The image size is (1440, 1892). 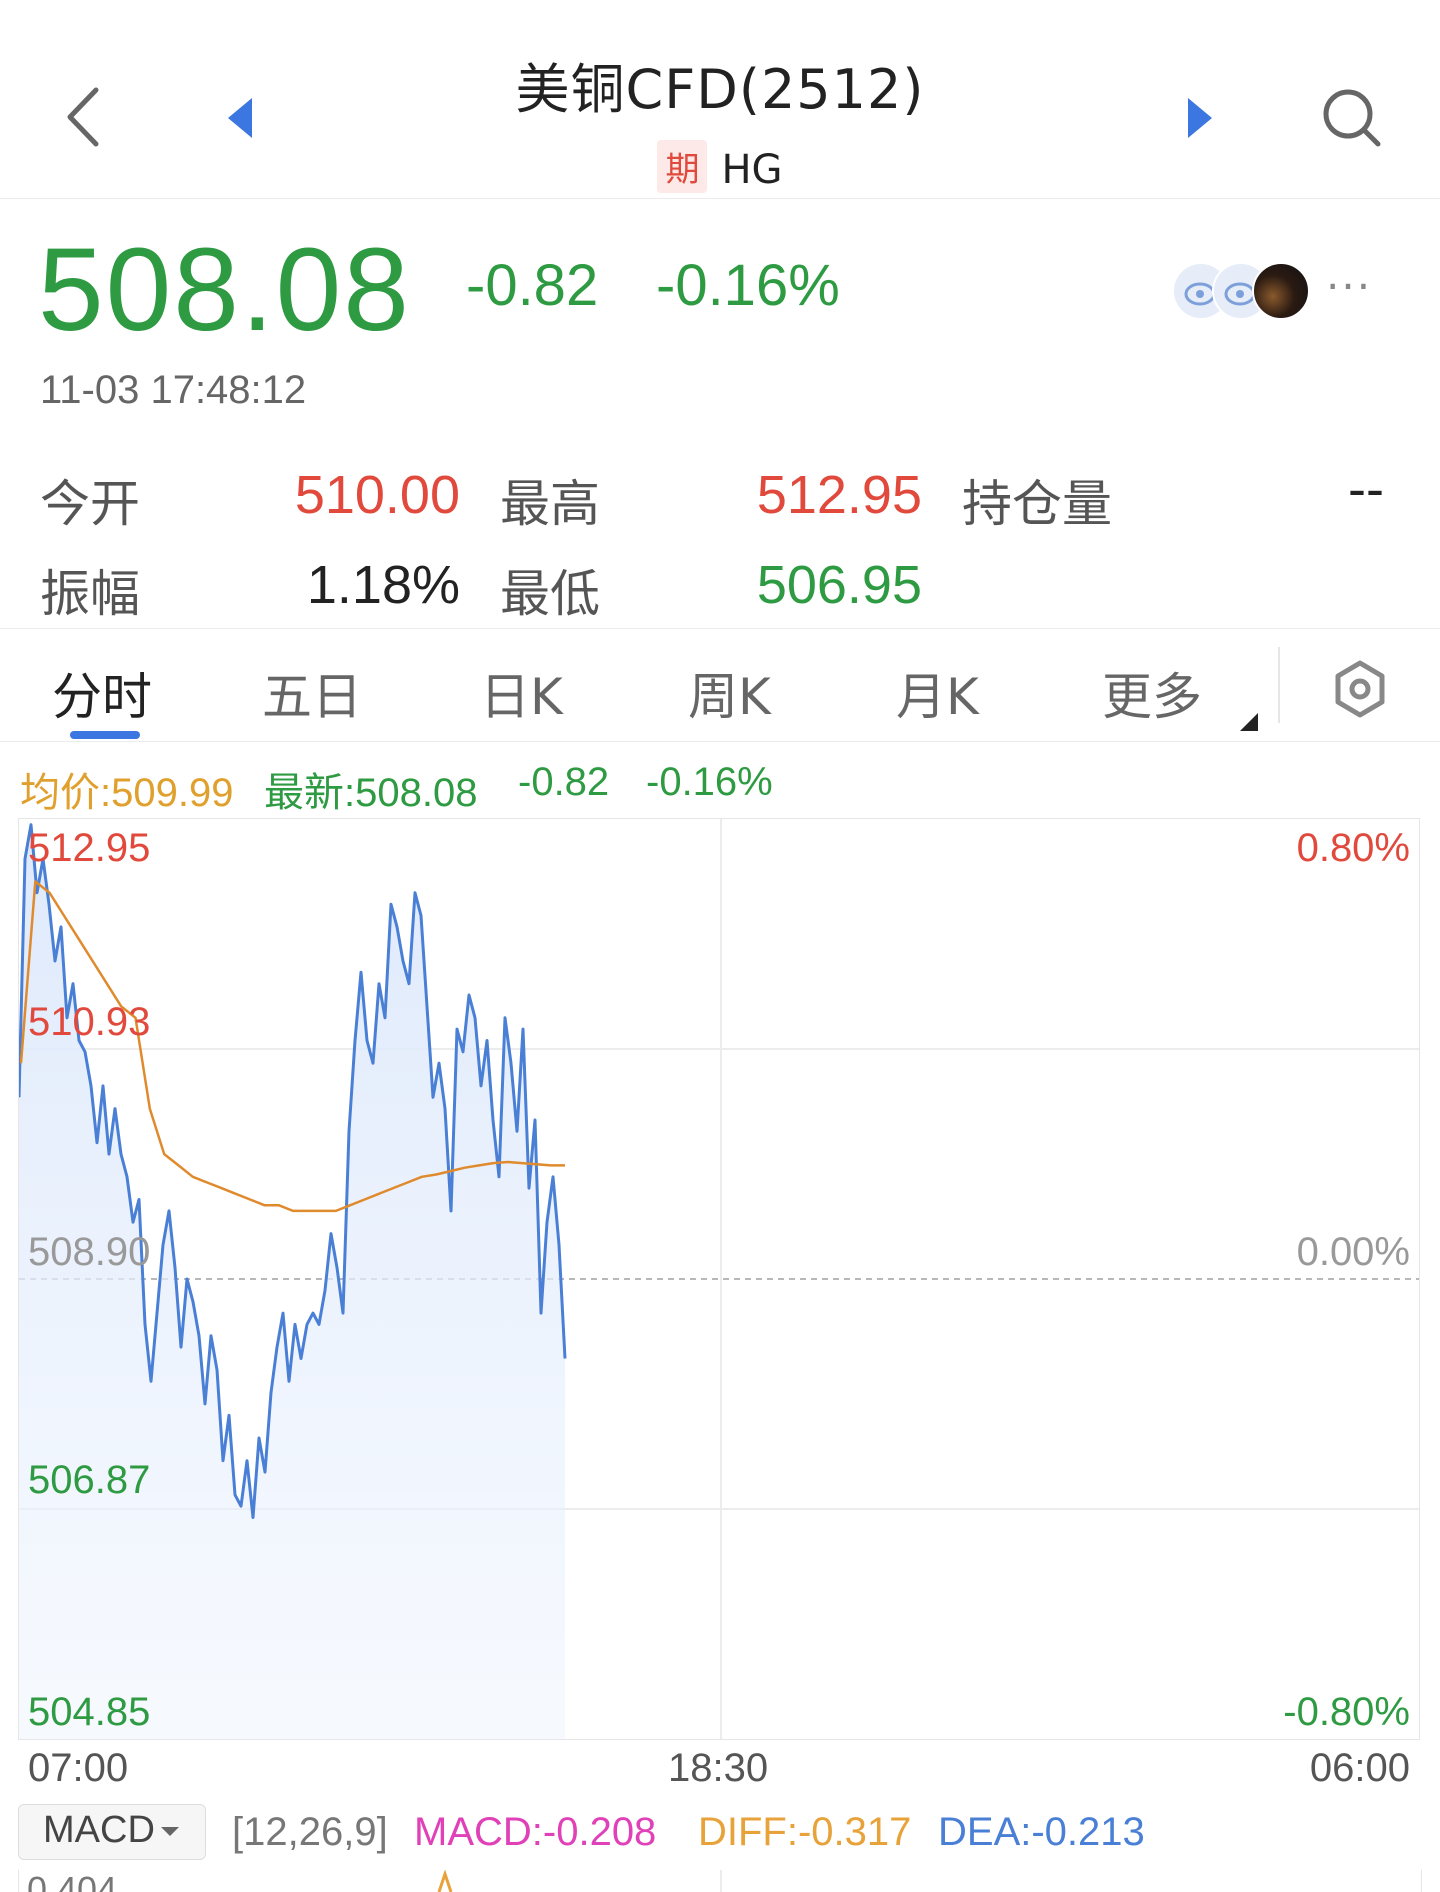 I want to click on futures-tag: 期, so click(x=682, y=166).